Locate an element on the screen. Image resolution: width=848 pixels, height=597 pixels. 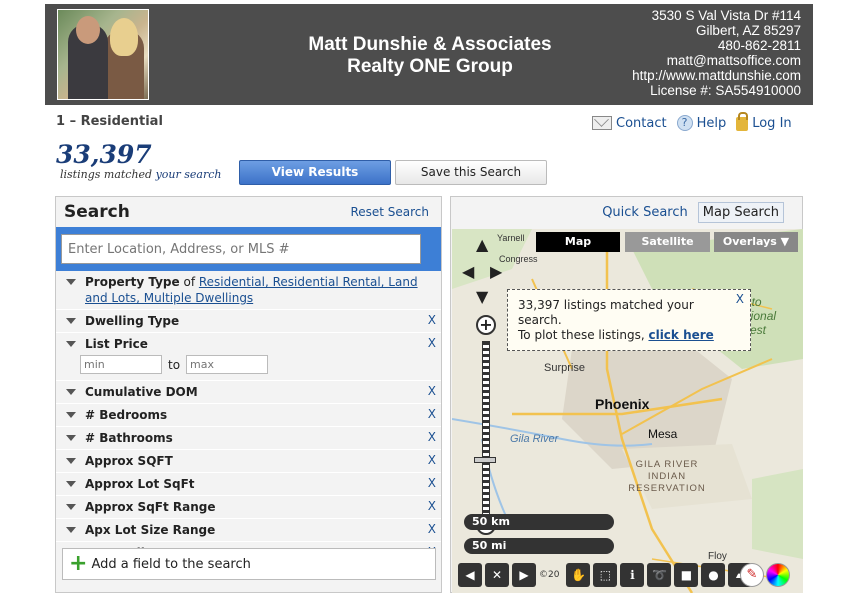
color-picker-icon is located at coordinates (778, 575).